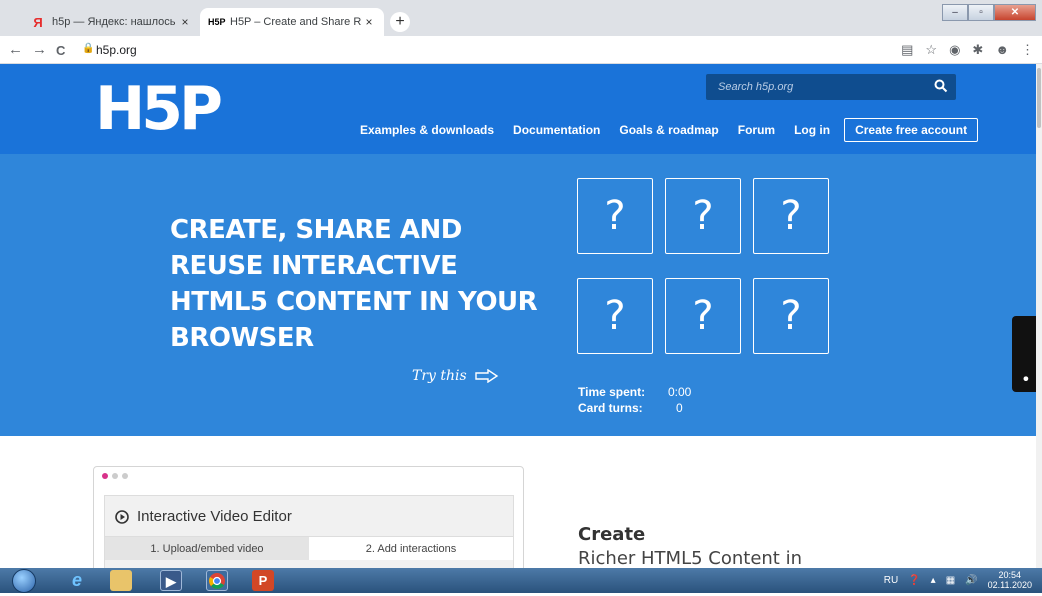 This screenshot has height=596, width=1042. Describe the element at coordinates (116, 50) in the screenshot. I see `url-field: h5p.org` at that location.